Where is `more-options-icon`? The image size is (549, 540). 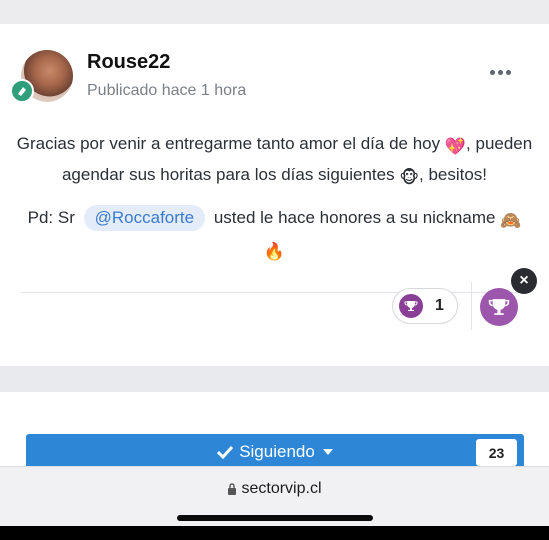 more-options-icon is located at coordinates (502, 74).